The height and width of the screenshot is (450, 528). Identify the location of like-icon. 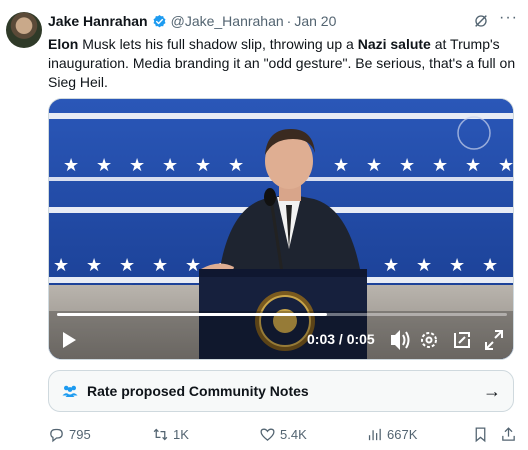
(267, 434).